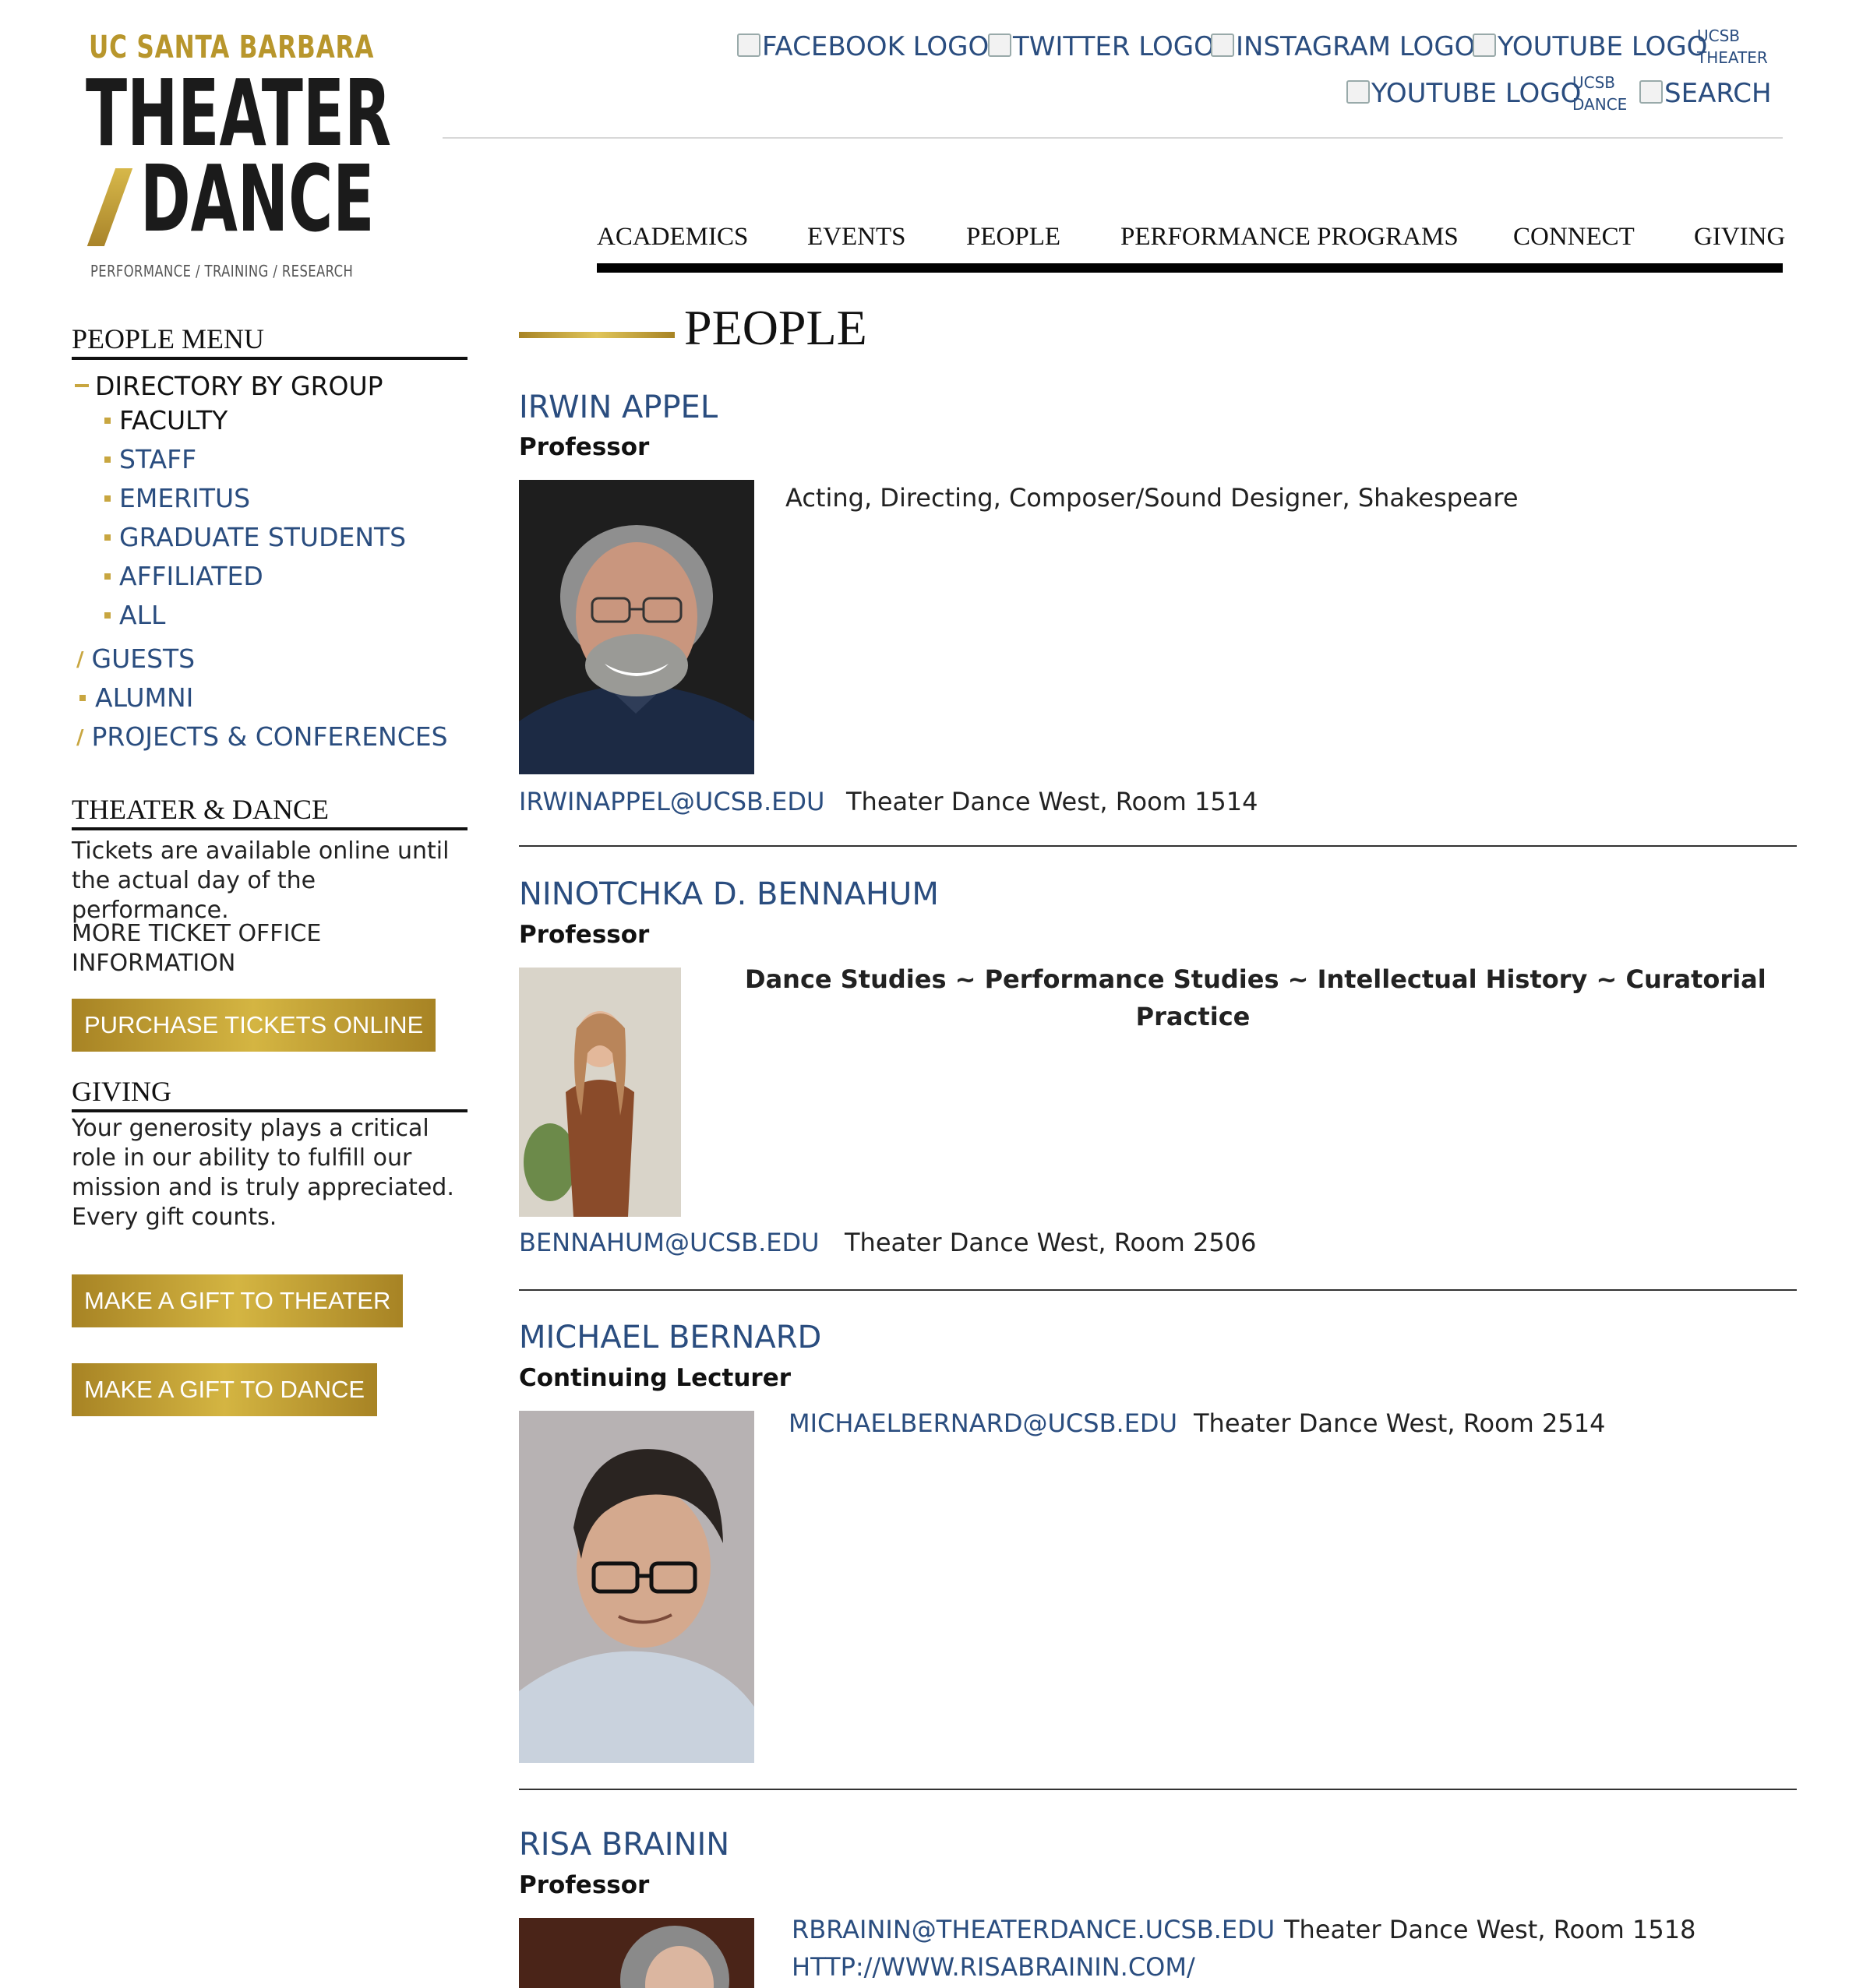 The width and height of the screenshot is (1870, 1988). I want to click on youtube-dance-link: YOUTUBE LOGO, so click(1463, 93).